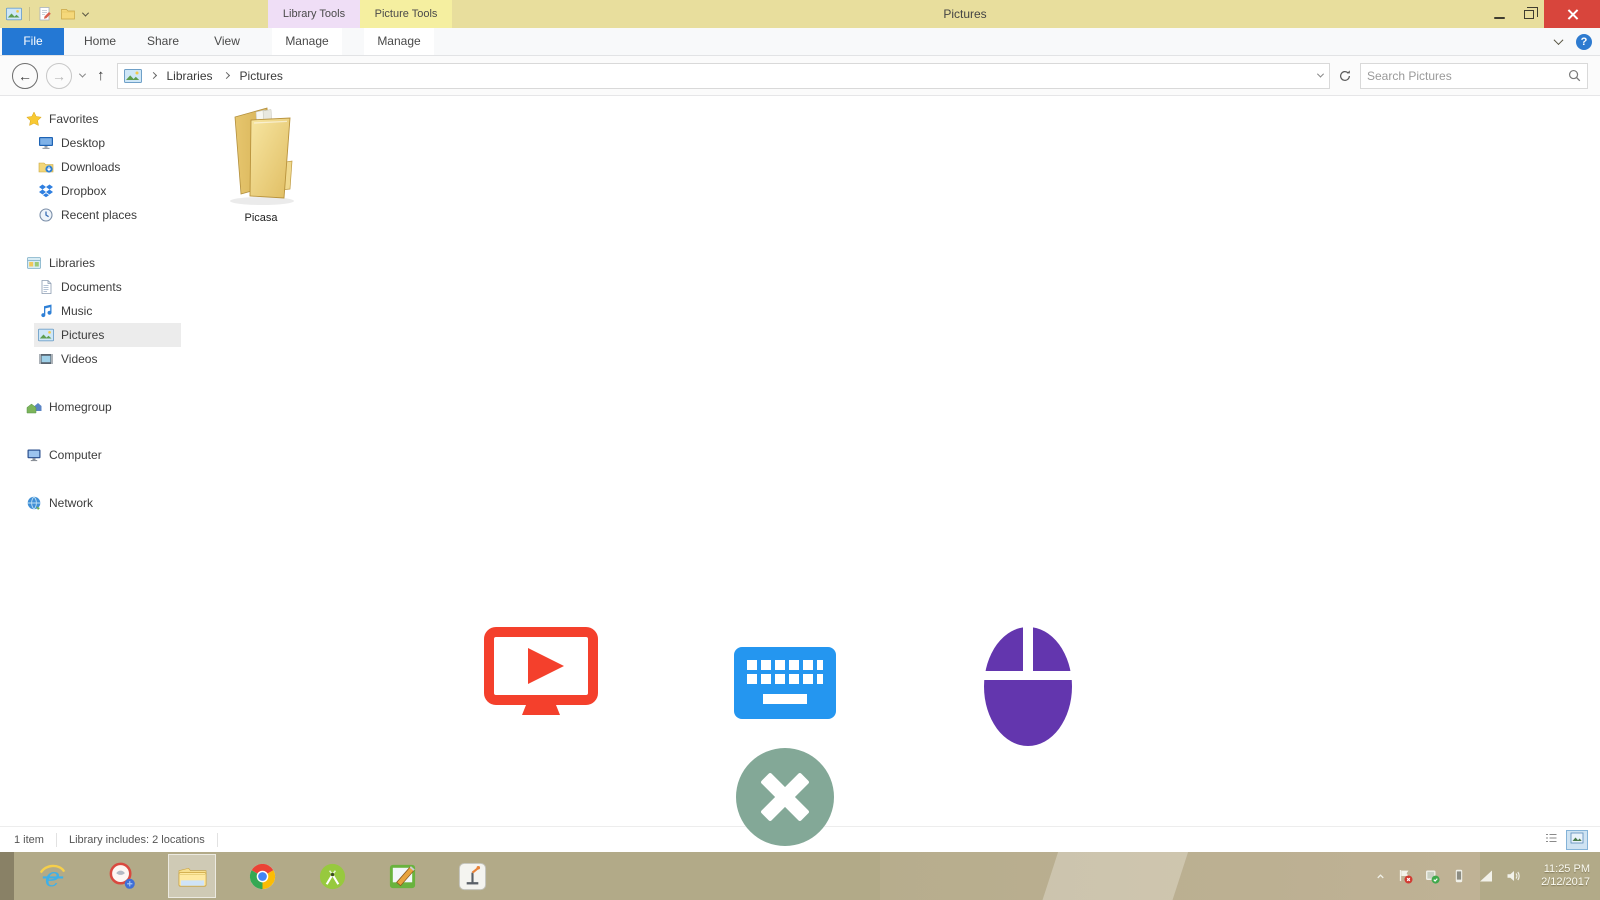 This screenshot has height=900, width=1600. What do you see at coordinates (52, 876) in the screenshot?
I see `taskbar-internet-explorer: e` at bounding box center [52, 876].